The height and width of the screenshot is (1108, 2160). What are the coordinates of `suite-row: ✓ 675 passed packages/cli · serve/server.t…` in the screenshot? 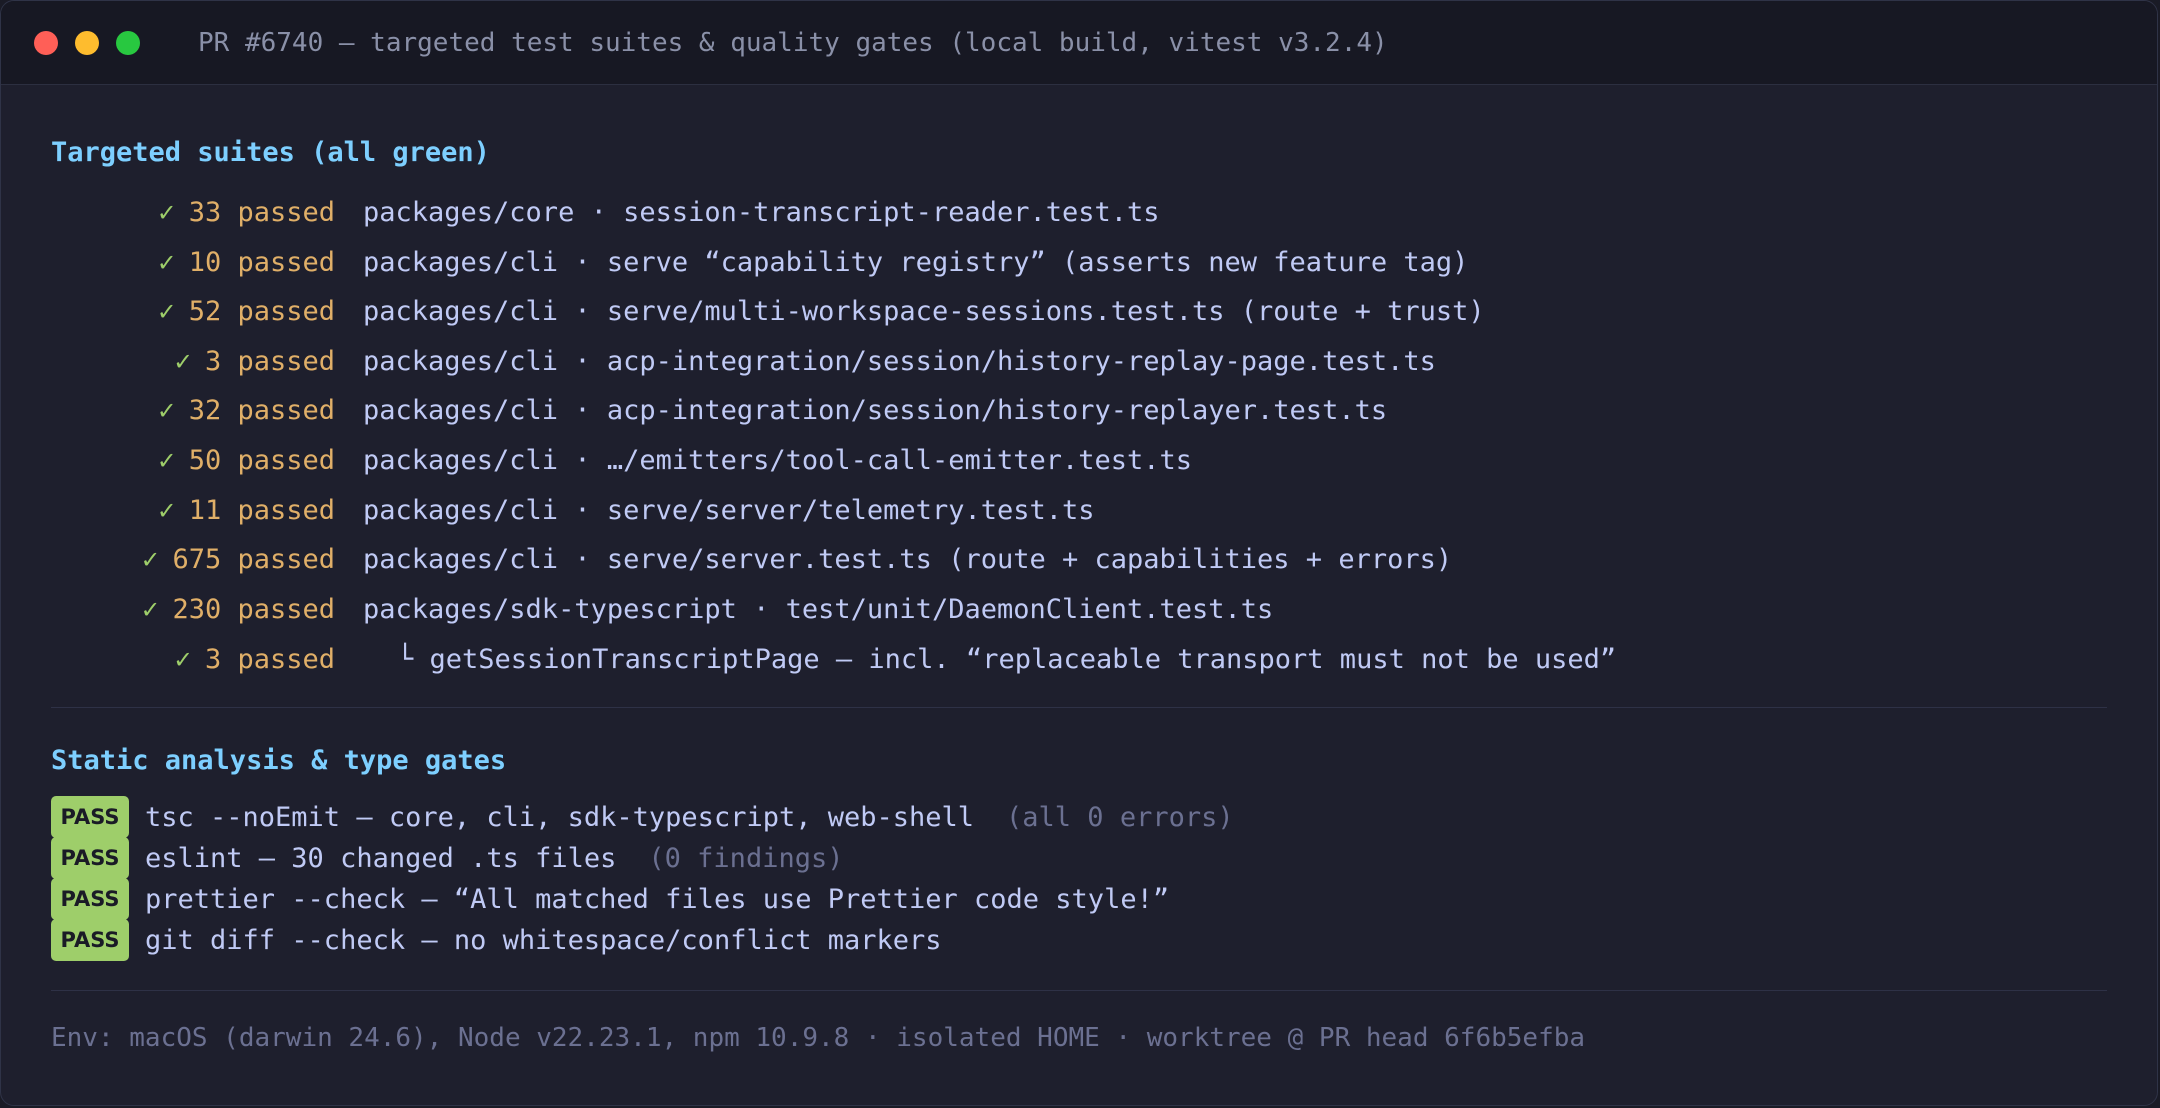 It's located at (751, 559).